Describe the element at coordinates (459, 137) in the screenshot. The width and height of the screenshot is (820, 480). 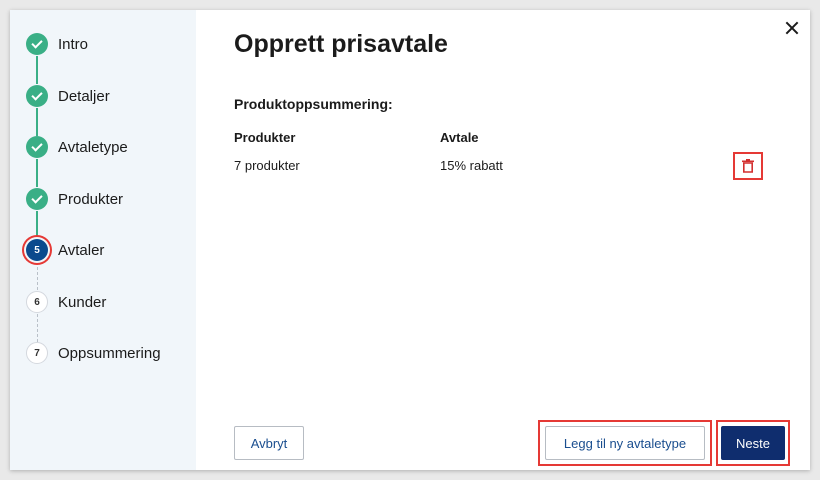
I see `column-header-agreement: Avtale` at that location.